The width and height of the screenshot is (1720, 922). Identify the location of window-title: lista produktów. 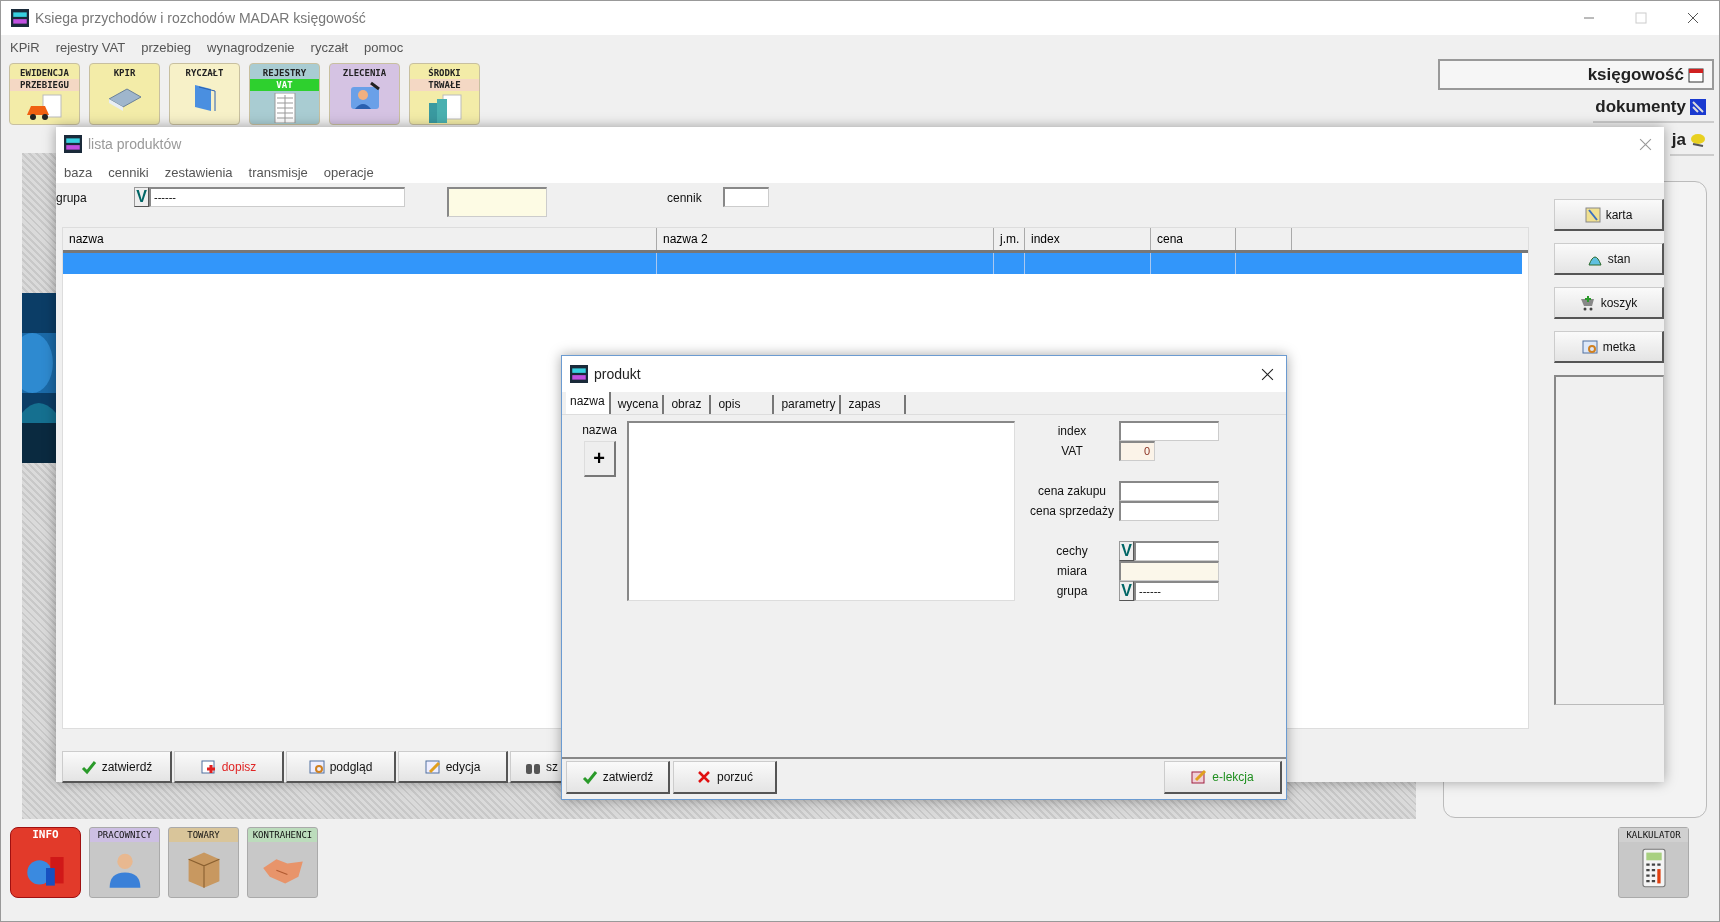
(135, 144).